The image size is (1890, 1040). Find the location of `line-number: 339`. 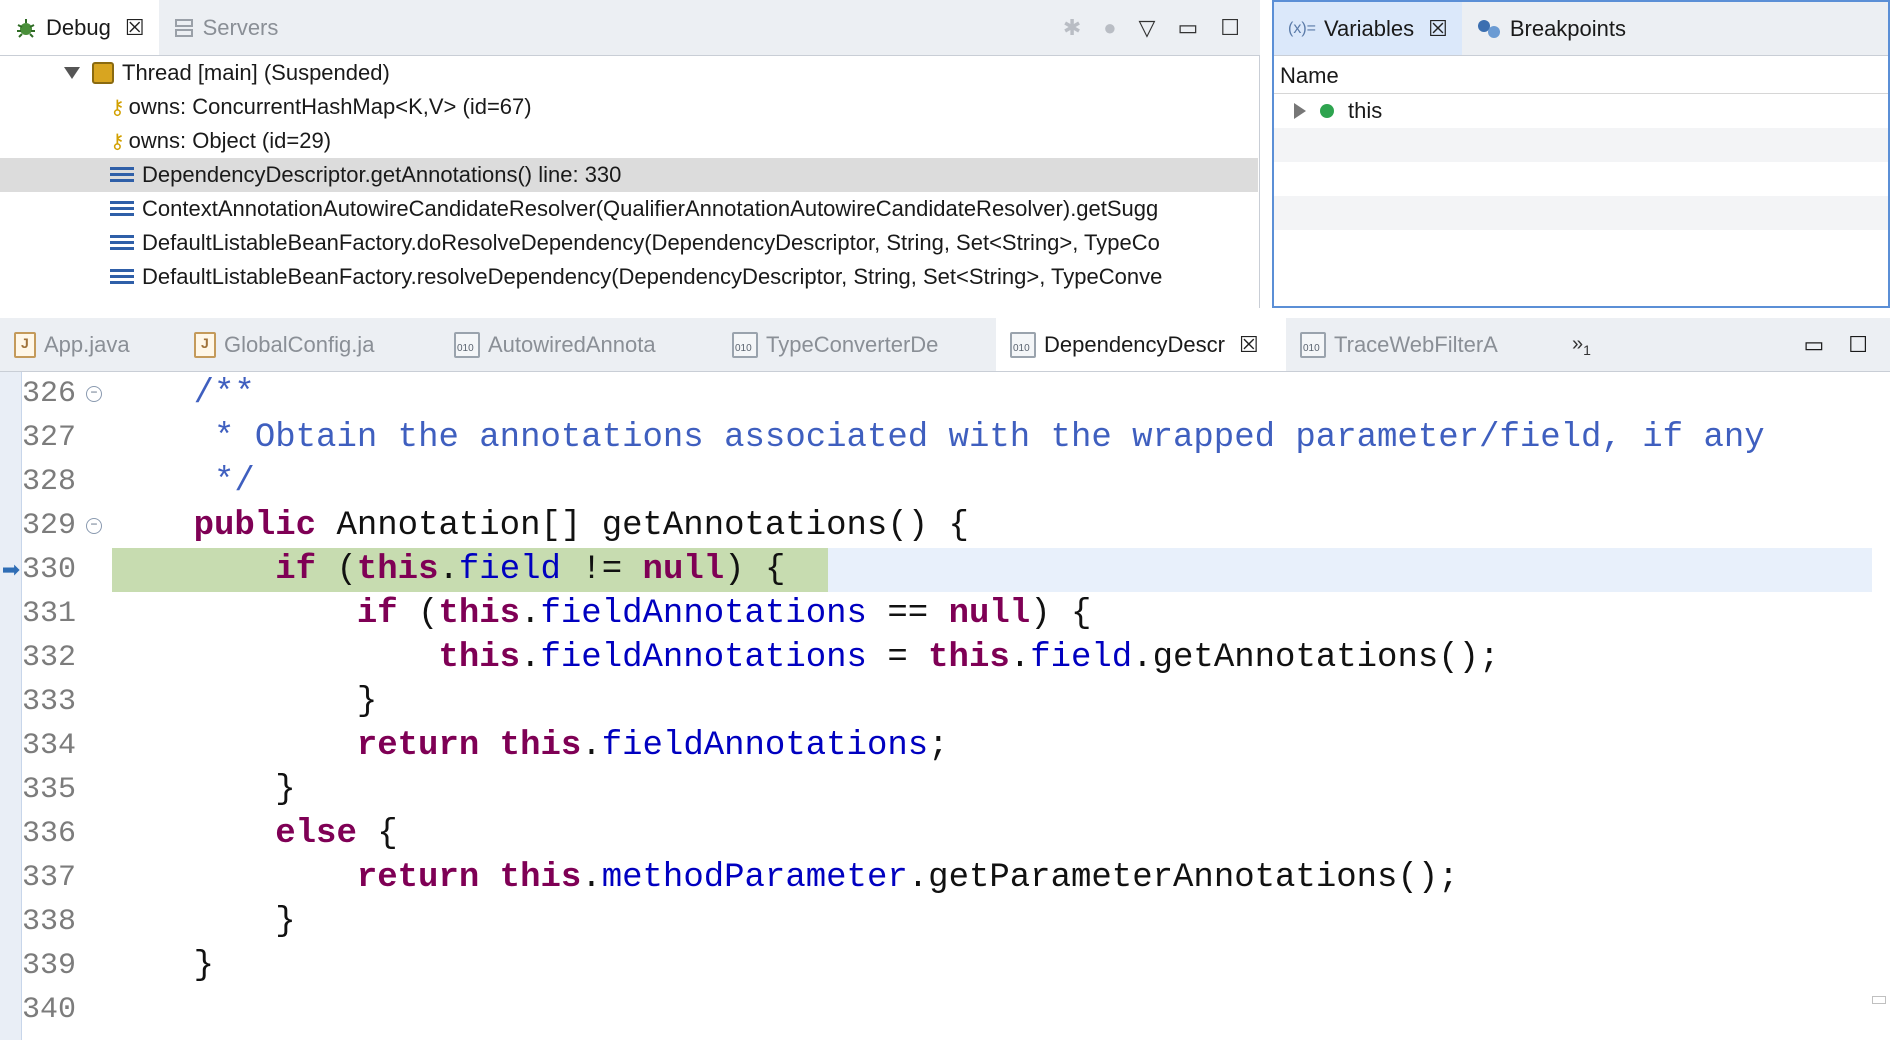

line-number: 339 is located at coordinates (49, 966).